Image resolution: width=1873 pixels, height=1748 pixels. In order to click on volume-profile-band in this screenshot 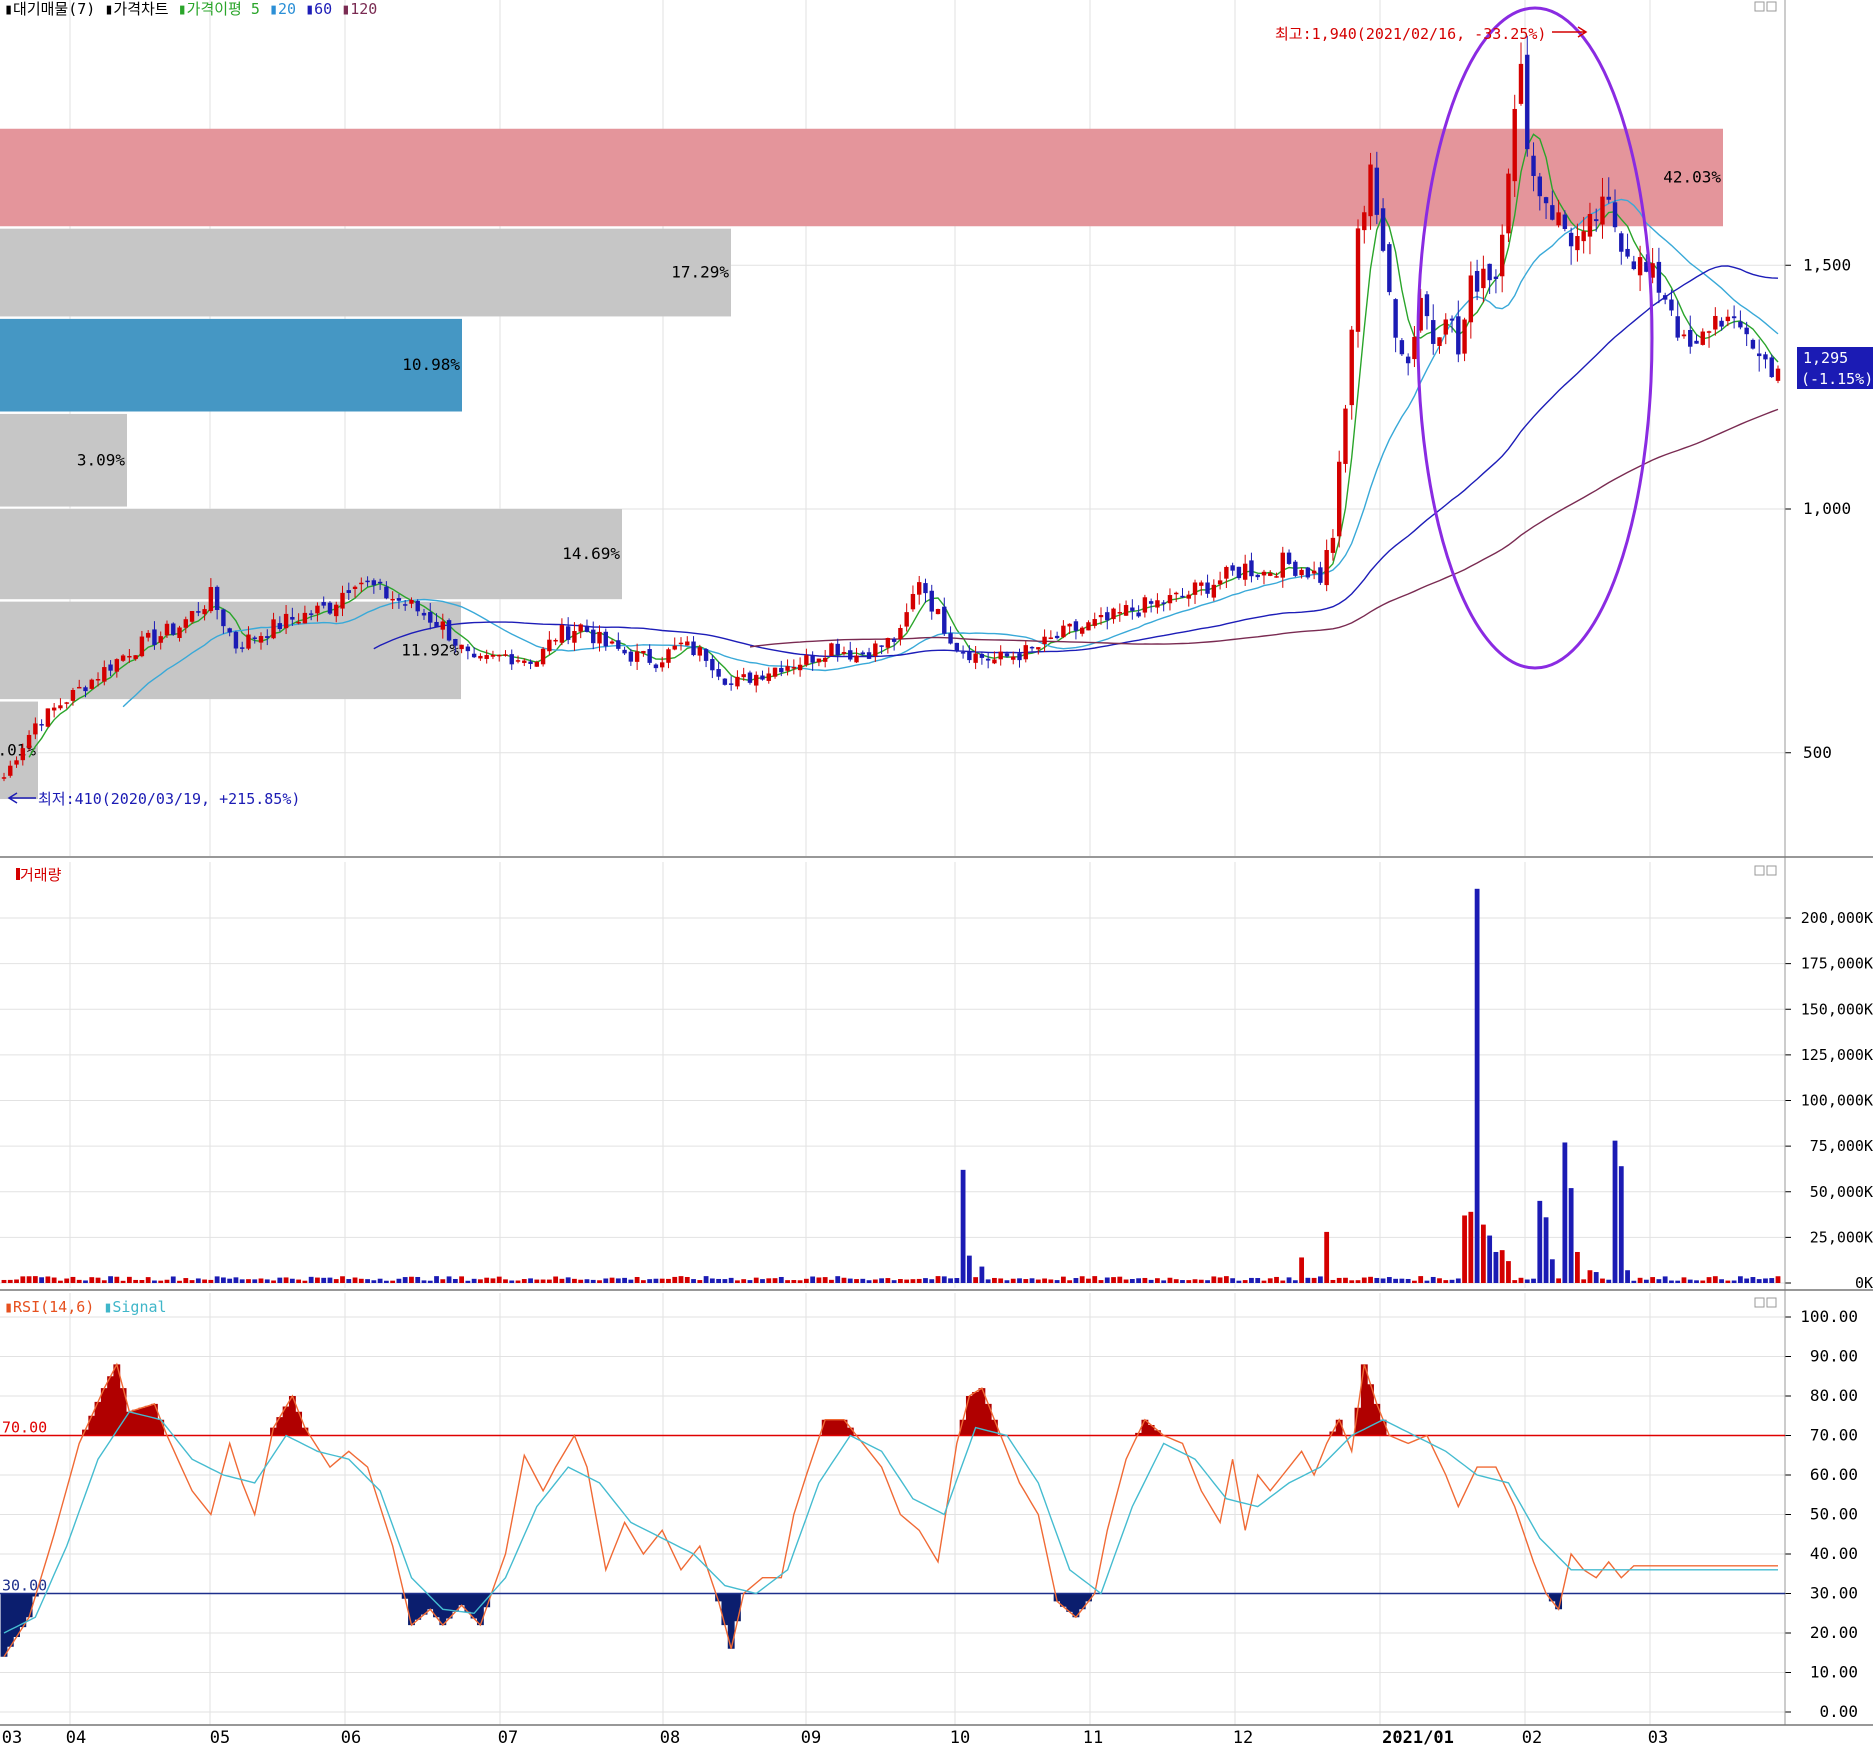, I will do `click(365, 272)`.